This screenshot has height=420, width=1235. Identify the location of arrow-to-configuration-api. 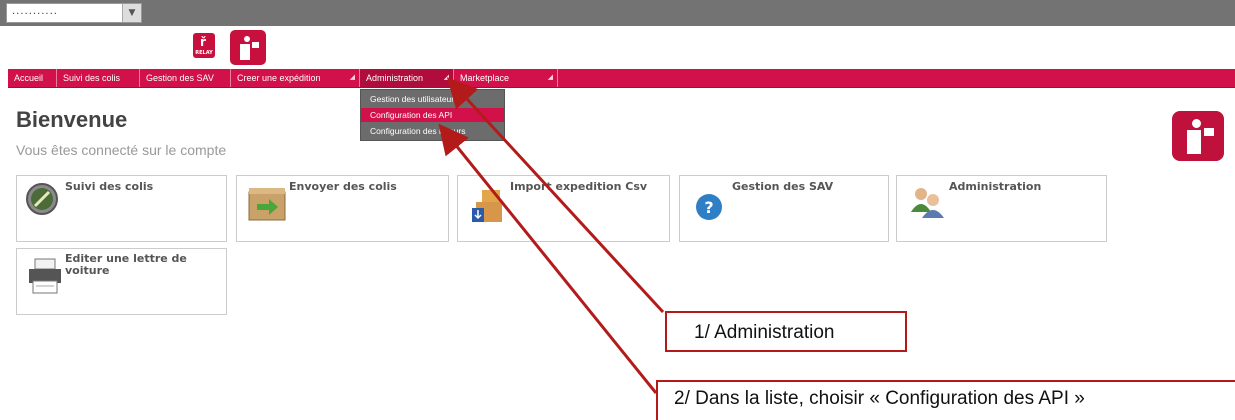
(548, 258).